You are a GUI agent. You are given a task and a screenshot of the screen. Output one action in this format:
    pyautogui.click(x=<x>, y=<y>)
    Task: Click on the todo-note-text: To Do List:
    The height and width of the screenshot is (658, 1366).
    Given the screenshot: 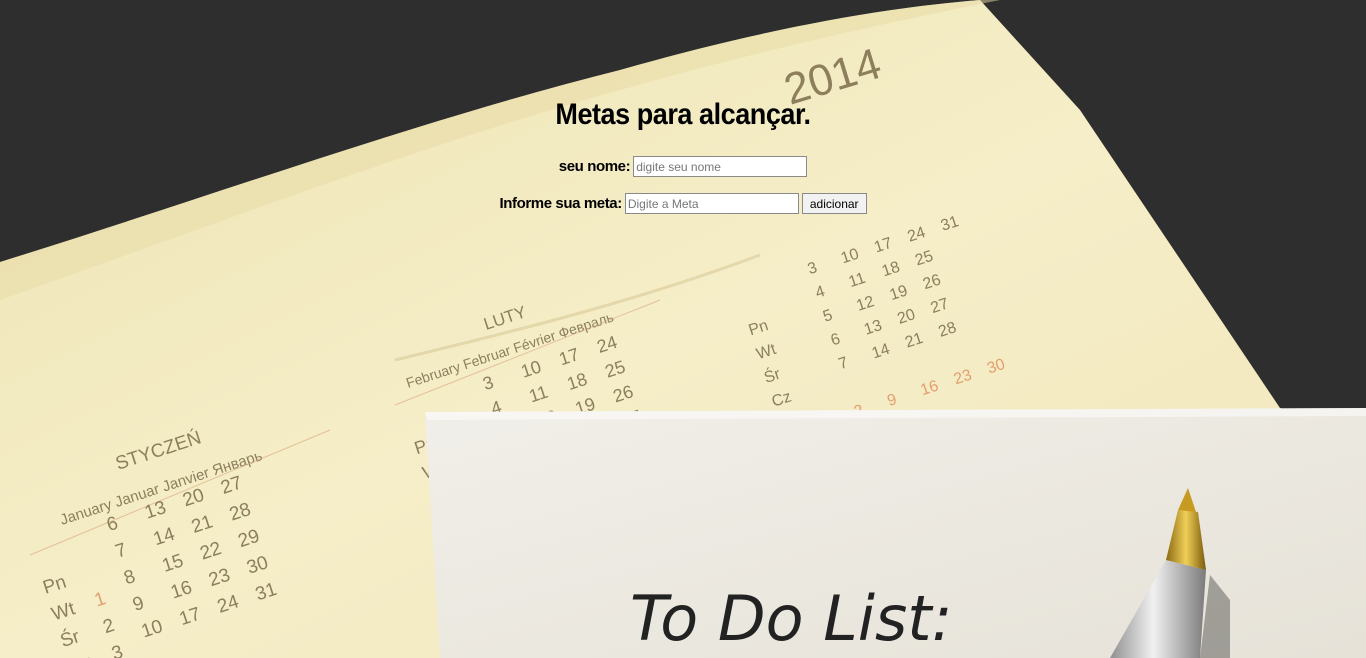 What is the action you would take?
    pyautogui.click(x=791, y=618)
    